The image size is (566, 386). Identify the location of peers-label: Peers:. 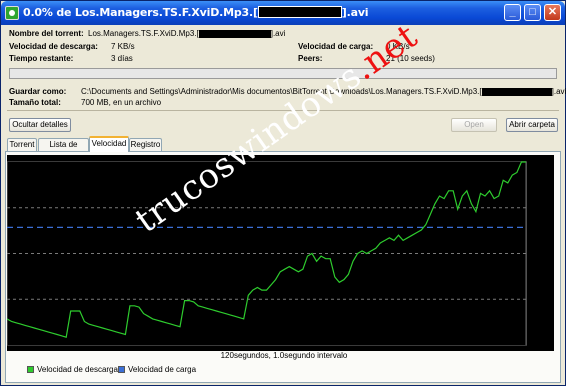
(310, 58).